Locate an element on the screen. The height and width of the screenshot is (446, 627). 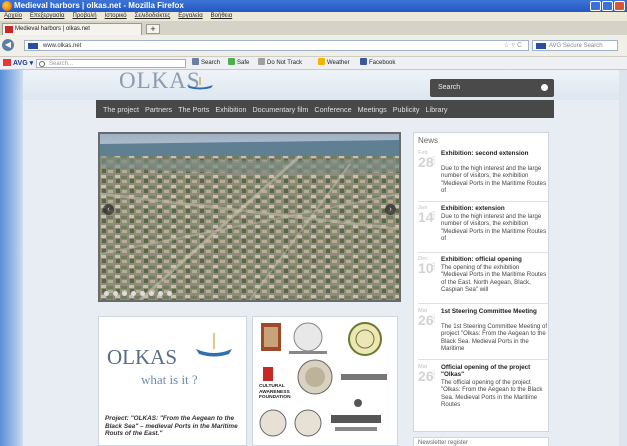
partner-logos is located at coordinates (323, 379).